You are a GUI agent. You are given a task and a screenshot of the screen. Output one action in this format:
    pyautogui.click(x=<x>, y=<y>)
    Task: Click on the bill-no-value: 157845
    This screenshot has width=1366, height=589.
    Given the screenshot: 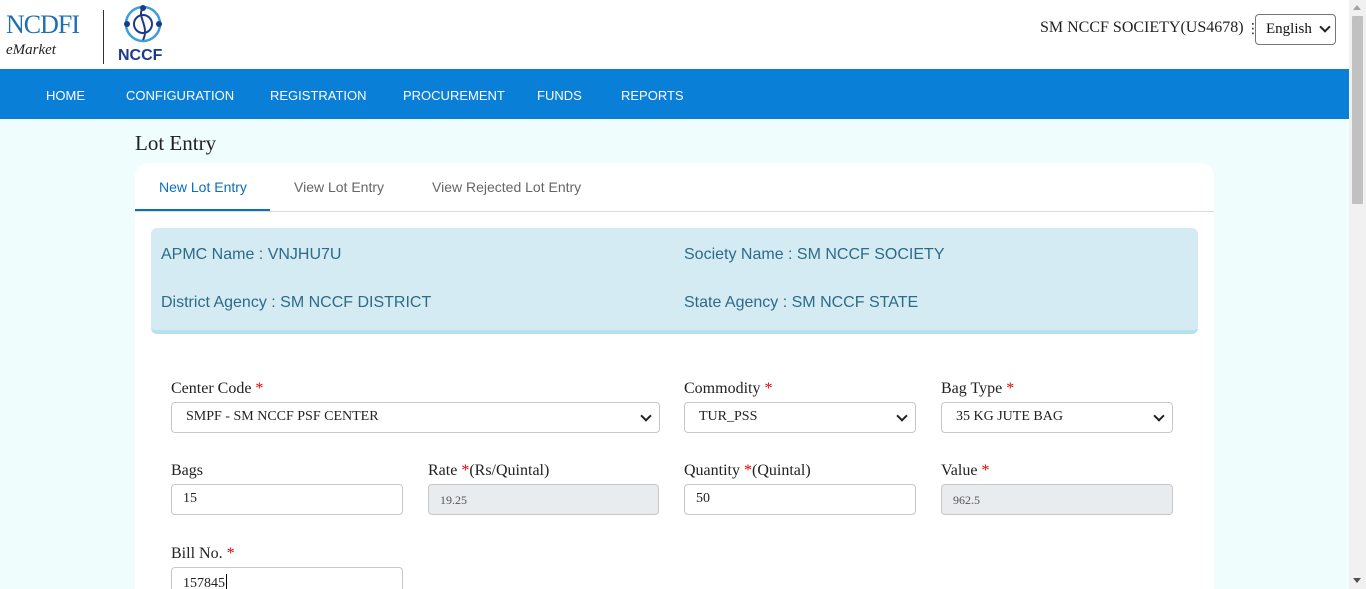 What is the action you would take?
    pyautogui.click(x=204, y=582)
    